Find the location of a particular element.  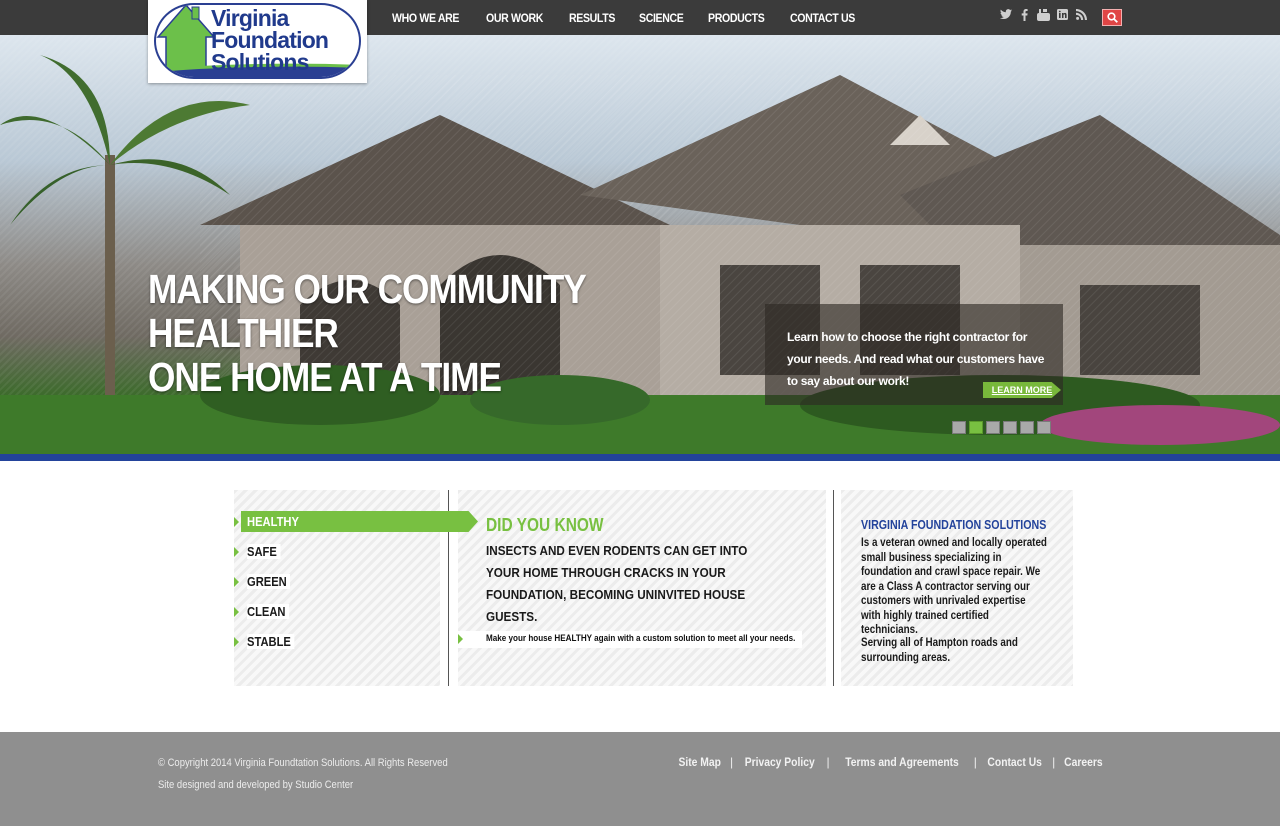

nav-science: SCIENCE is located at coordinates (661, 18).